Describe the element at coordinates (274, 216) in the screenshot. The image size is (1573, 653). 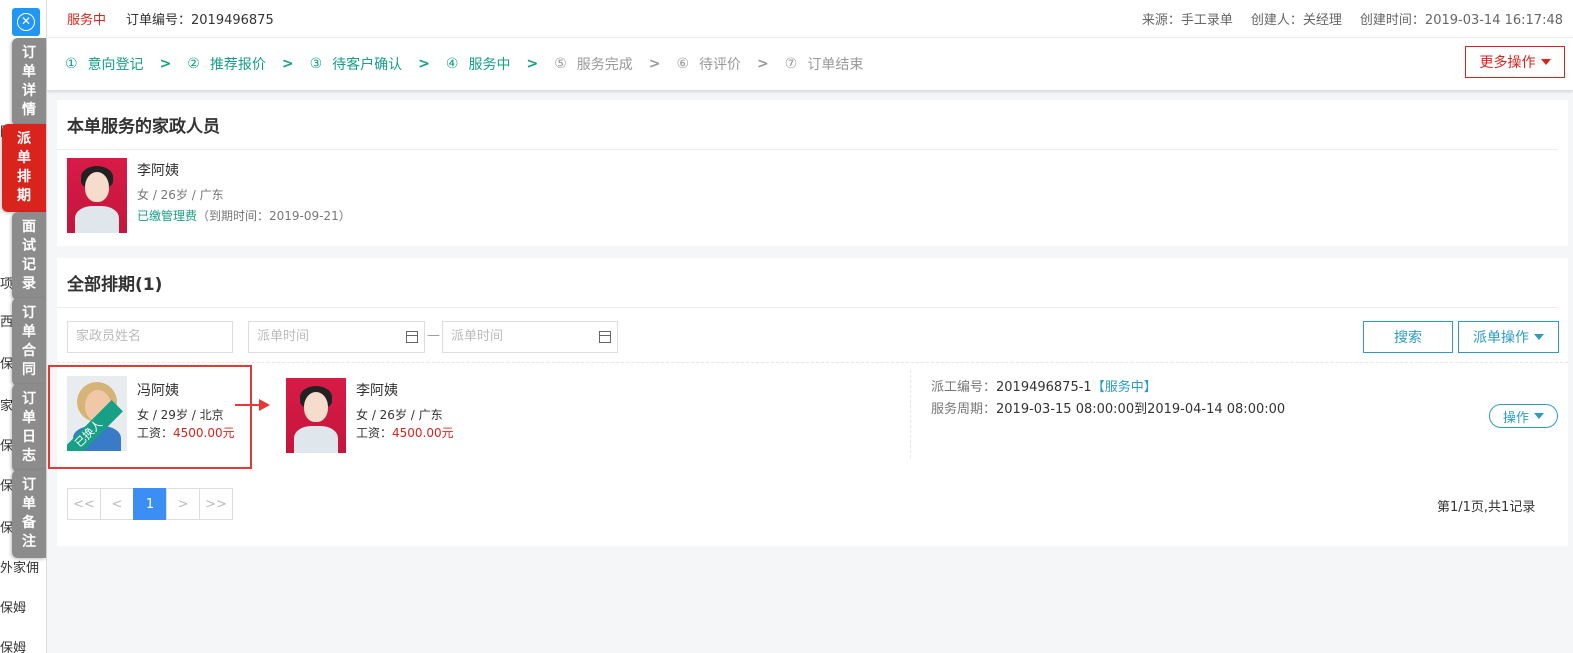
I see `fee-expire: （到期时间：2019-09-21）` at that location.